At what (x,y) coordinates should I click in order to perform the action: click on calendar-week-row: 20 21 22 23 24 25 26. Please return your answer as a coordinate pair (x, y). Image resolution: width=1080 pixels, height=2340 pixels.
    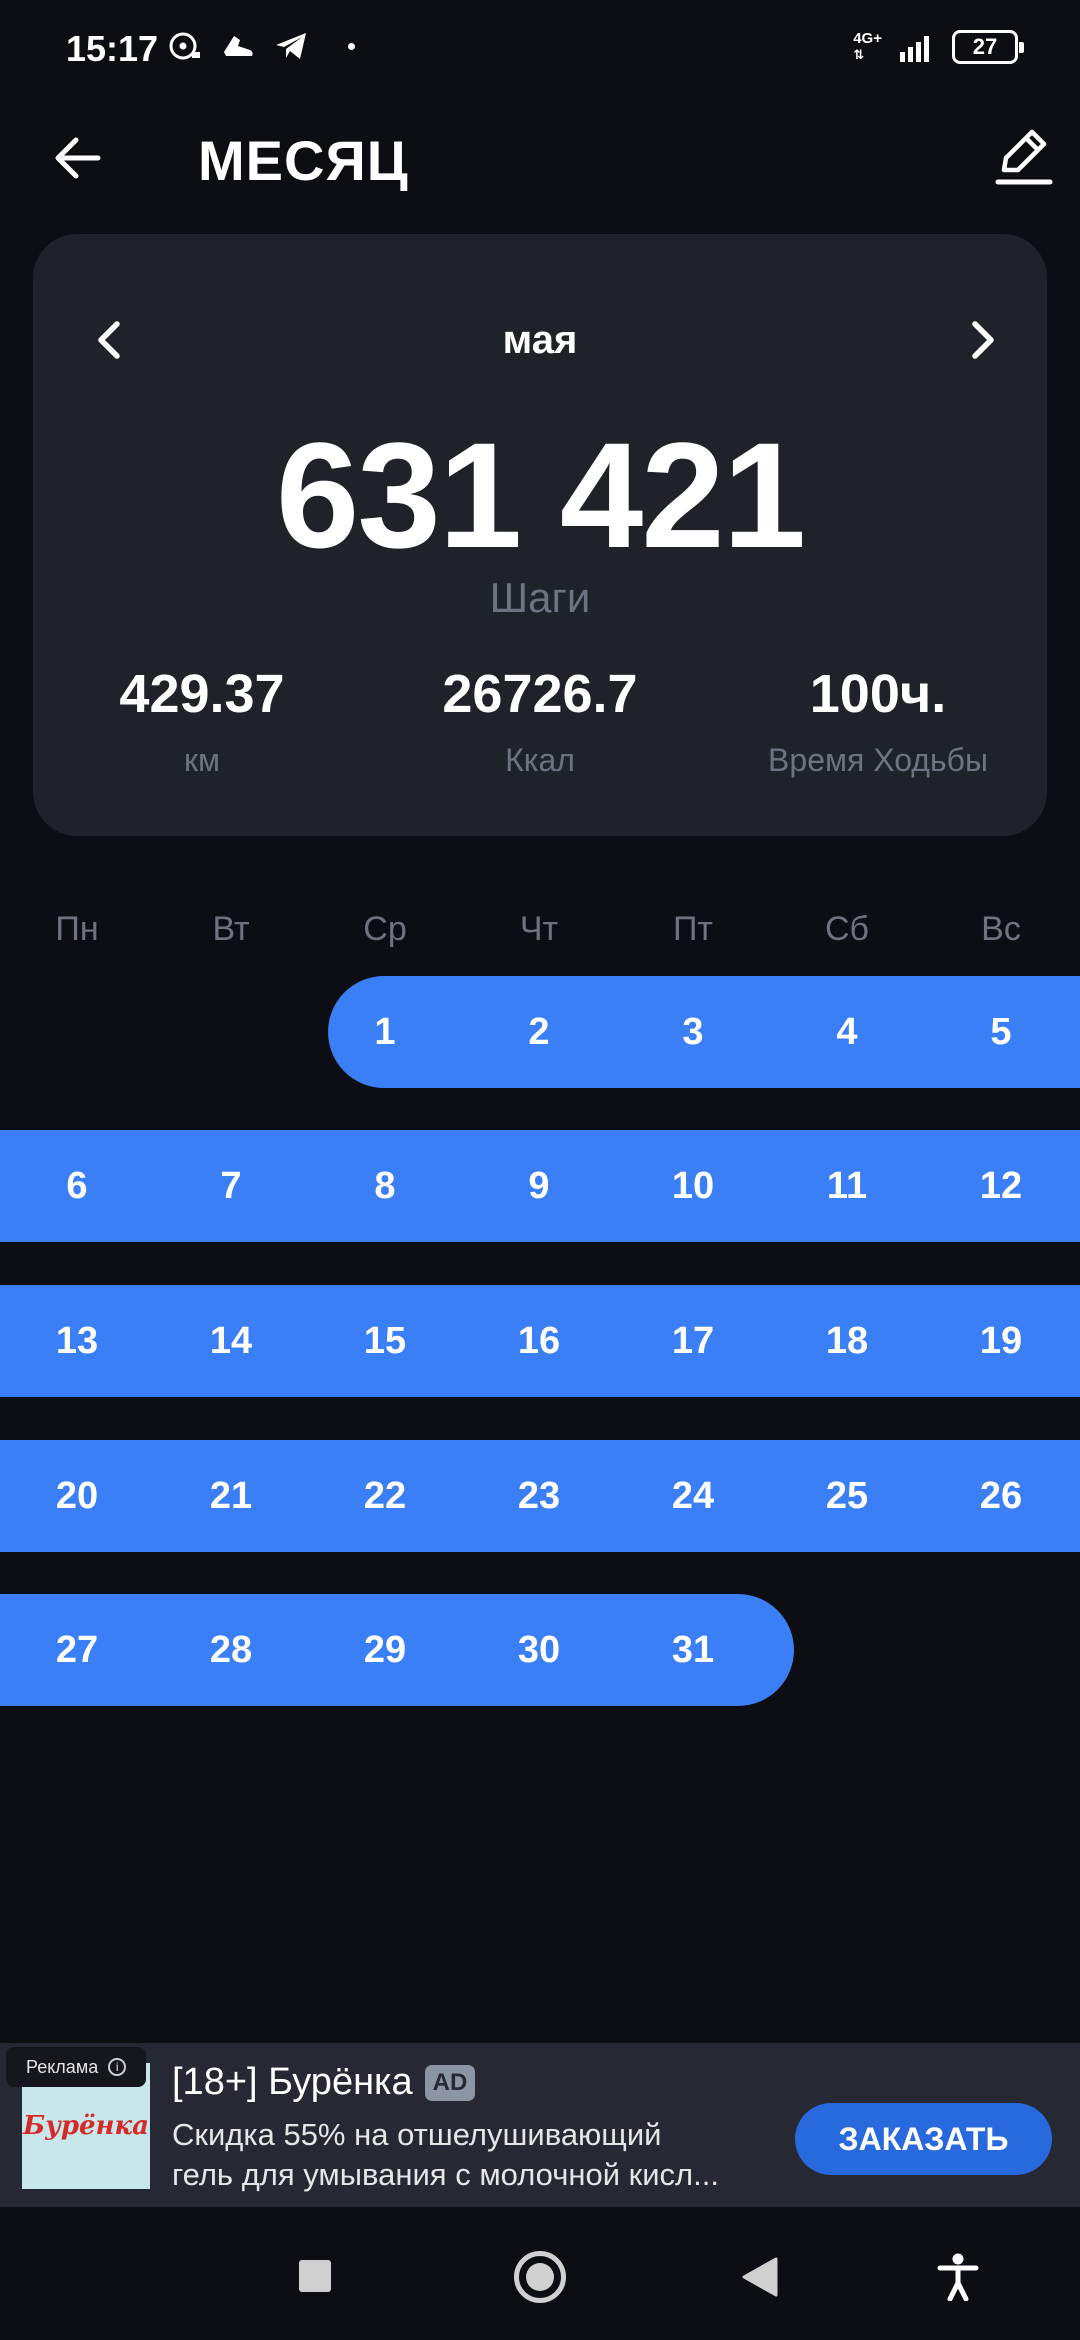
    Looking at the image, I should click on (540, 1496).